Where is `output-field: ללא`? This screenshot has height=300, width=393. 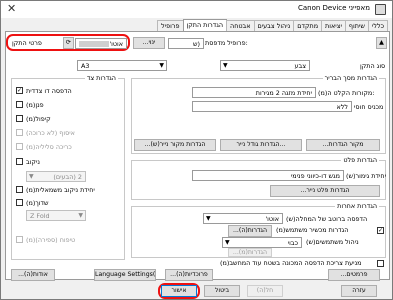 output-field: ללא is located at coordinates (272, 106).